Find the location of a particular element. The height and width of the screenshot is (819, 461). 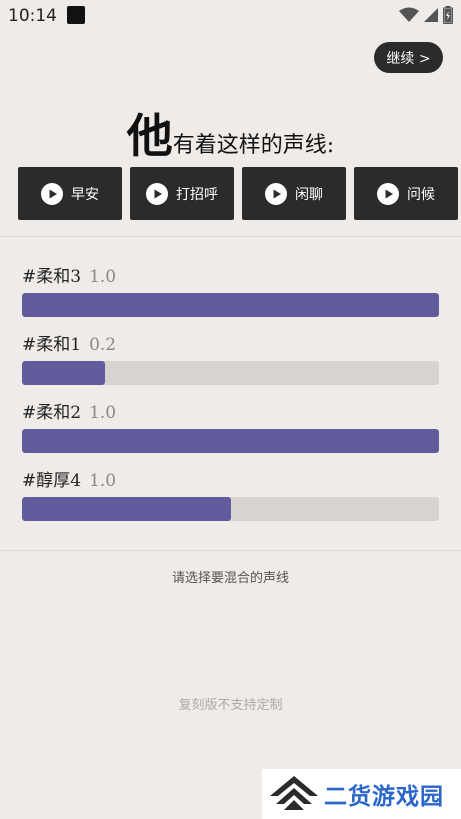

status-bar: 10:14 is located at coordinates (230, 17).